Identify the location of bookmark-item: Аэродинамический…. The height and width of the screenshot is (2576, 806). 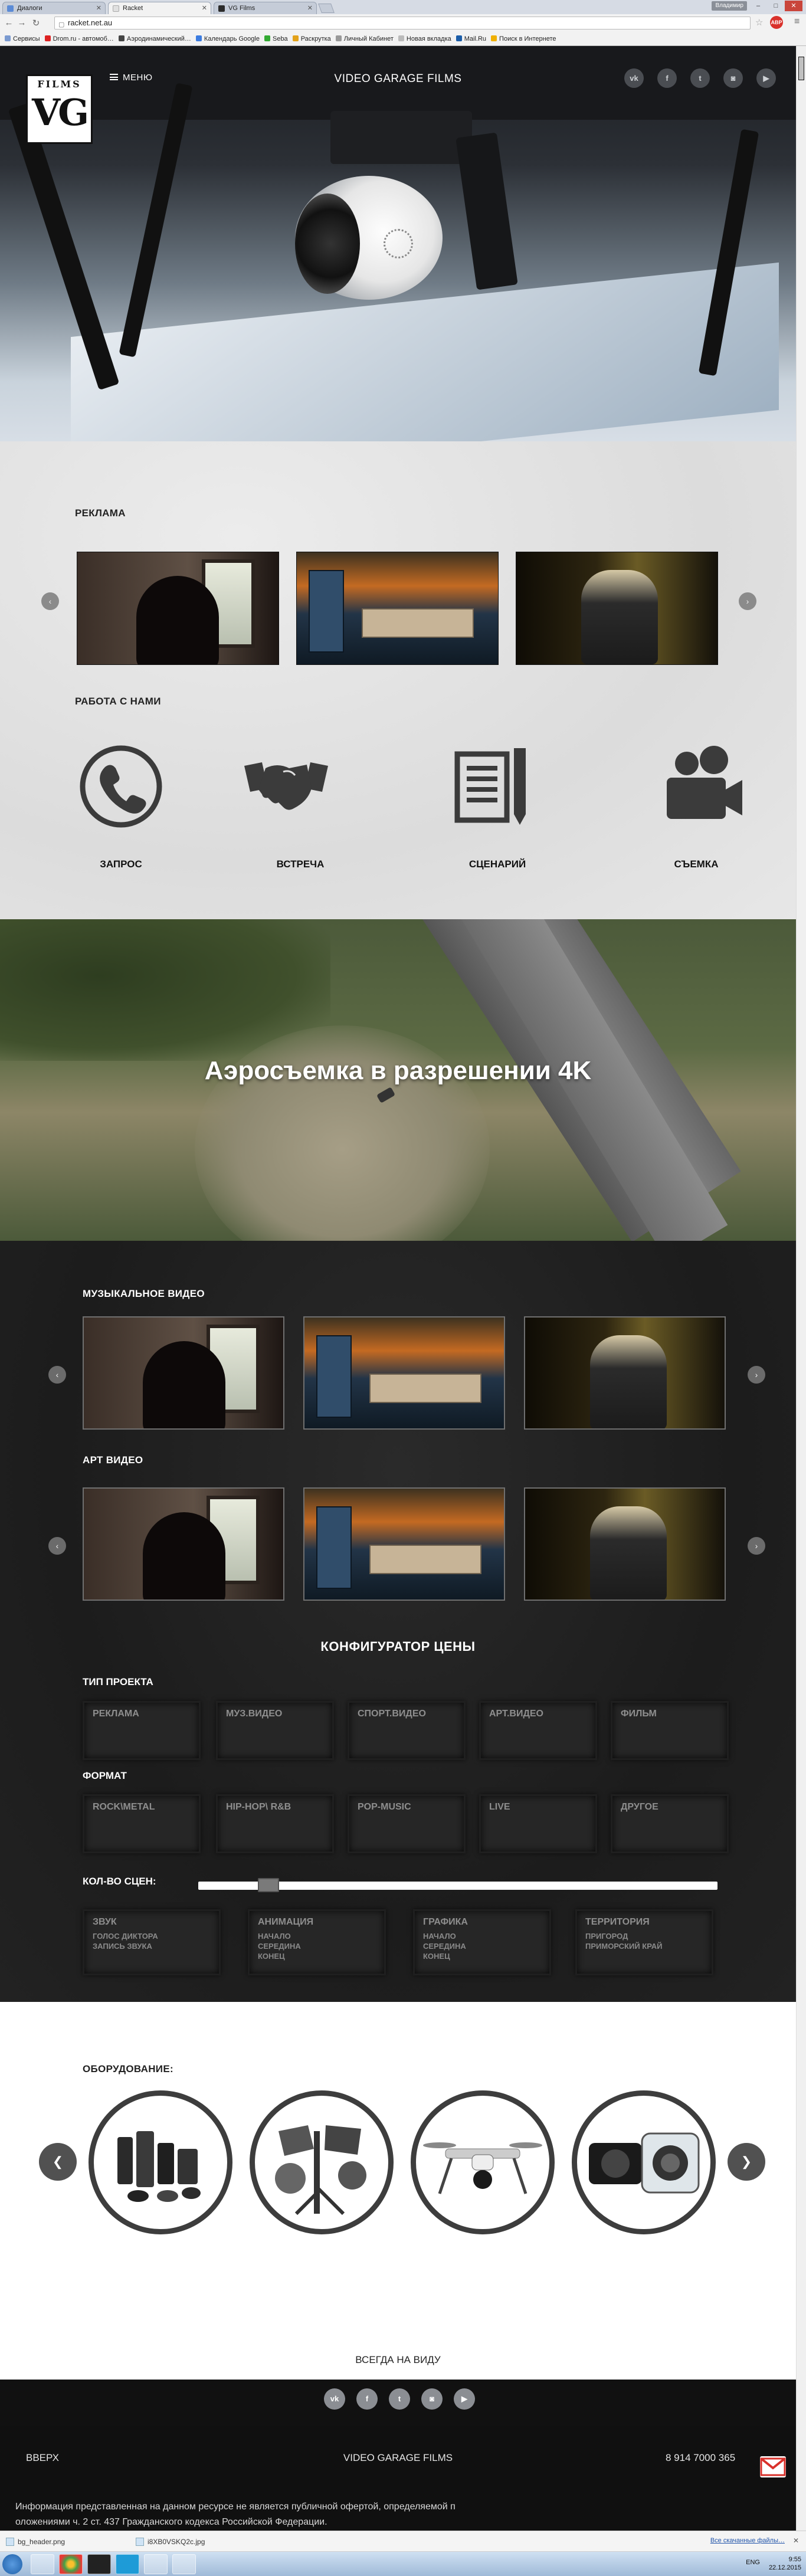
(154, 39).